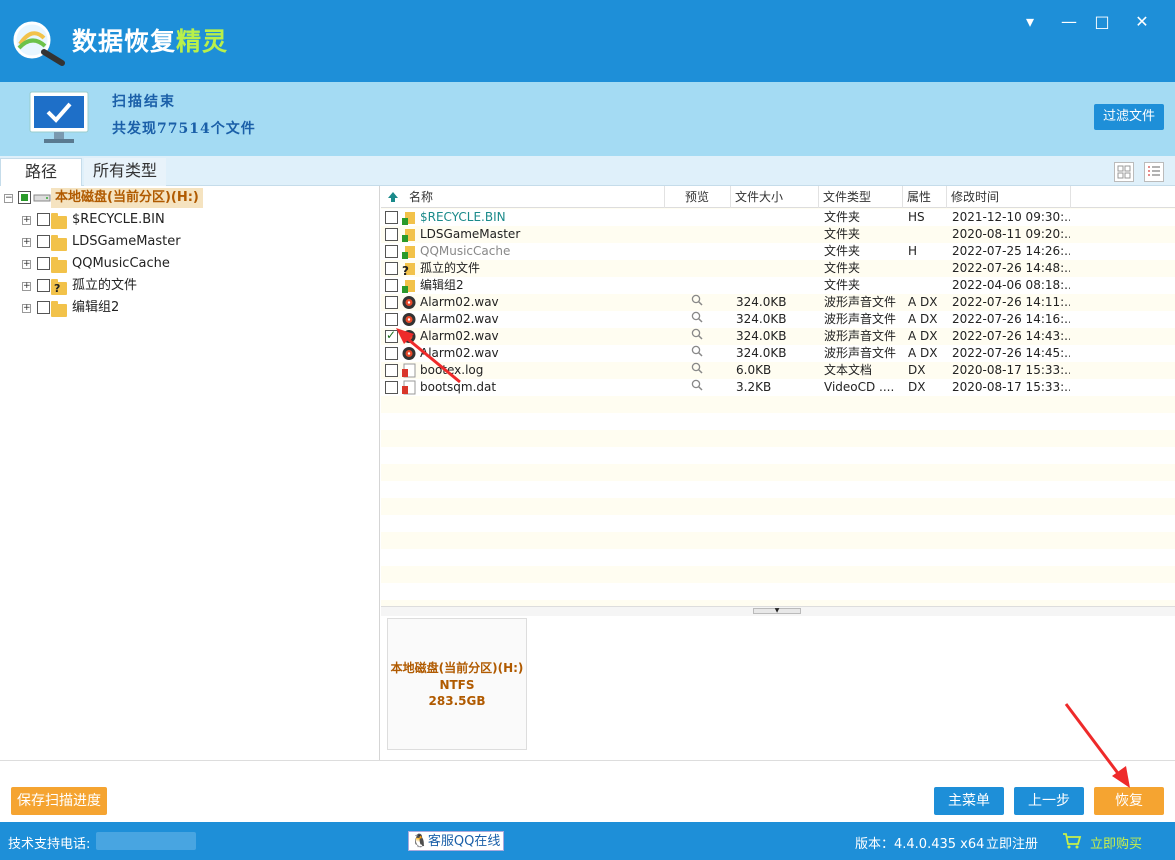 This screenshot has width=1175, height=860. What do you see at coordinates (8, 198) in the screenshot?
I see `collapse-icon: −` at bounding box center [8, 198].